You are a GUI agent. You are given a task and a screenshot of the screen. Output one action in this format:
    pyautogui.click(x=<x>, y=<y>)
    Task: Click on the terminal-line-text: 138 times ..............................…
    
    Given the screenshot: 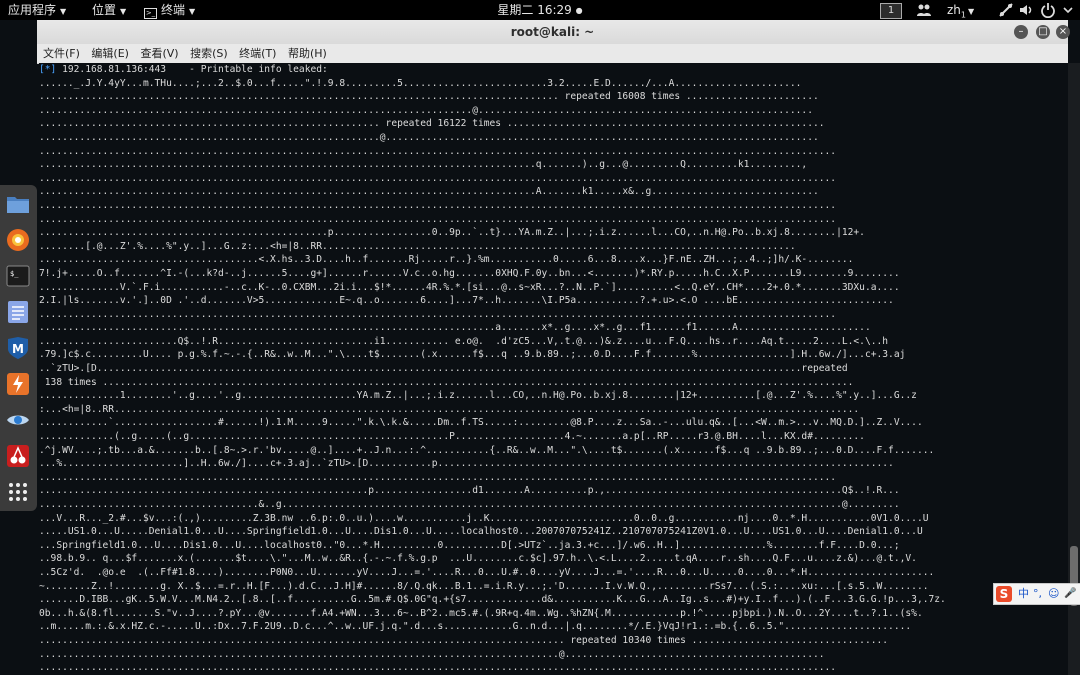 What is the action you would take?
    pyautogui.click(x=446, y=382)
    